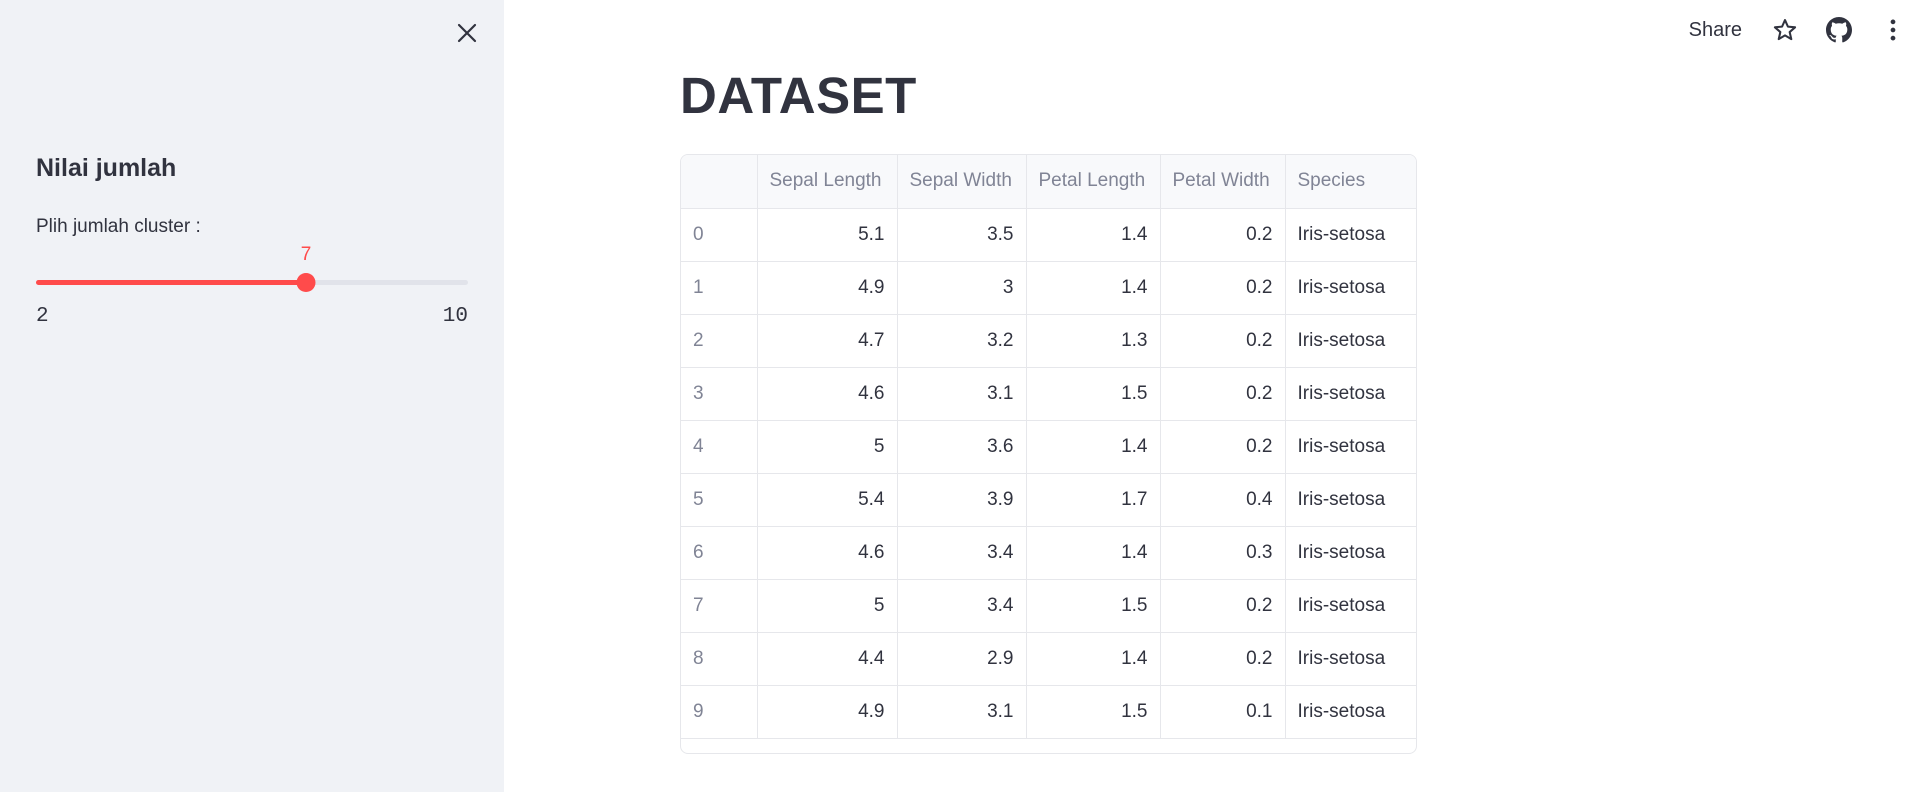  Describe the element at coordinates (962, 500) in the screenshot. I see `table-cell: 3.9` at that location.